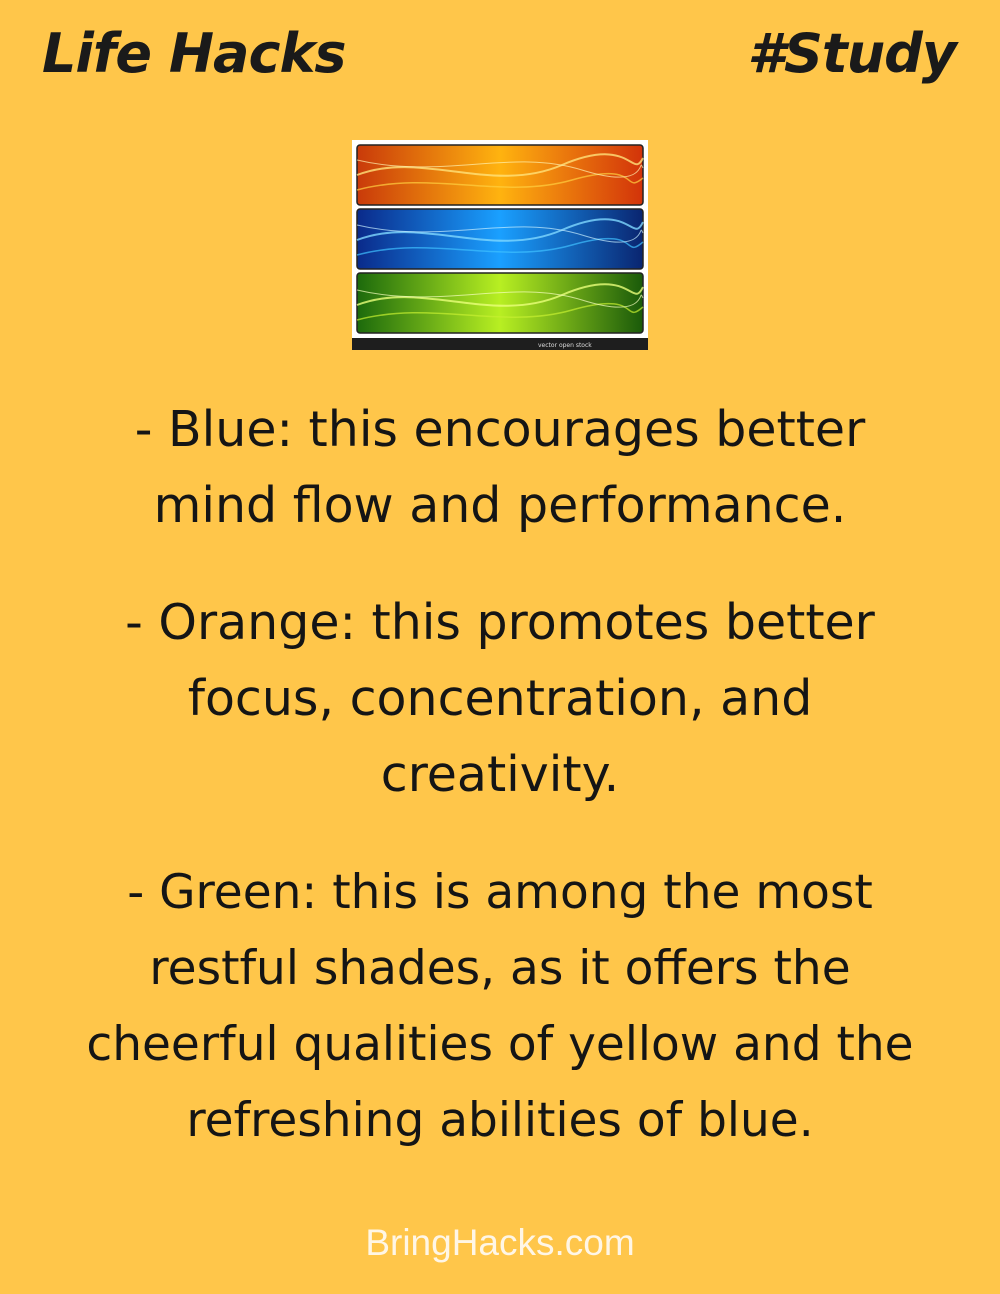 This screenshot has height=1294, width=1000. I want to click on life-hacks-title: Life Hacks, so click(194, 53).